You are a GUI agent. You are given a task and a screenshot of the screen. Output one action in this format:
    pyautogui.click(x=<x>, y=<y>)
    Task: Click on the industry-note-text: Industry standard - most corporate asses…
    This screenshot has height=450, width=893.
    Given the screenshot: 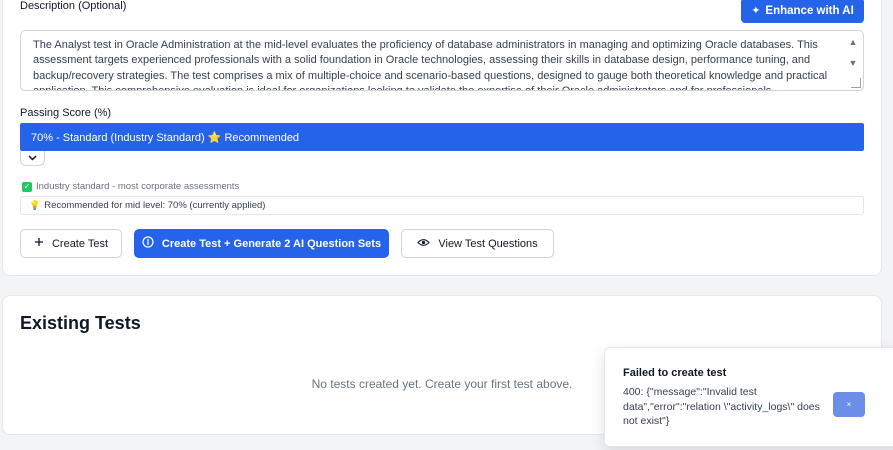 What is the action you would take?
    pyautogui.click(x=138, y=186)
    